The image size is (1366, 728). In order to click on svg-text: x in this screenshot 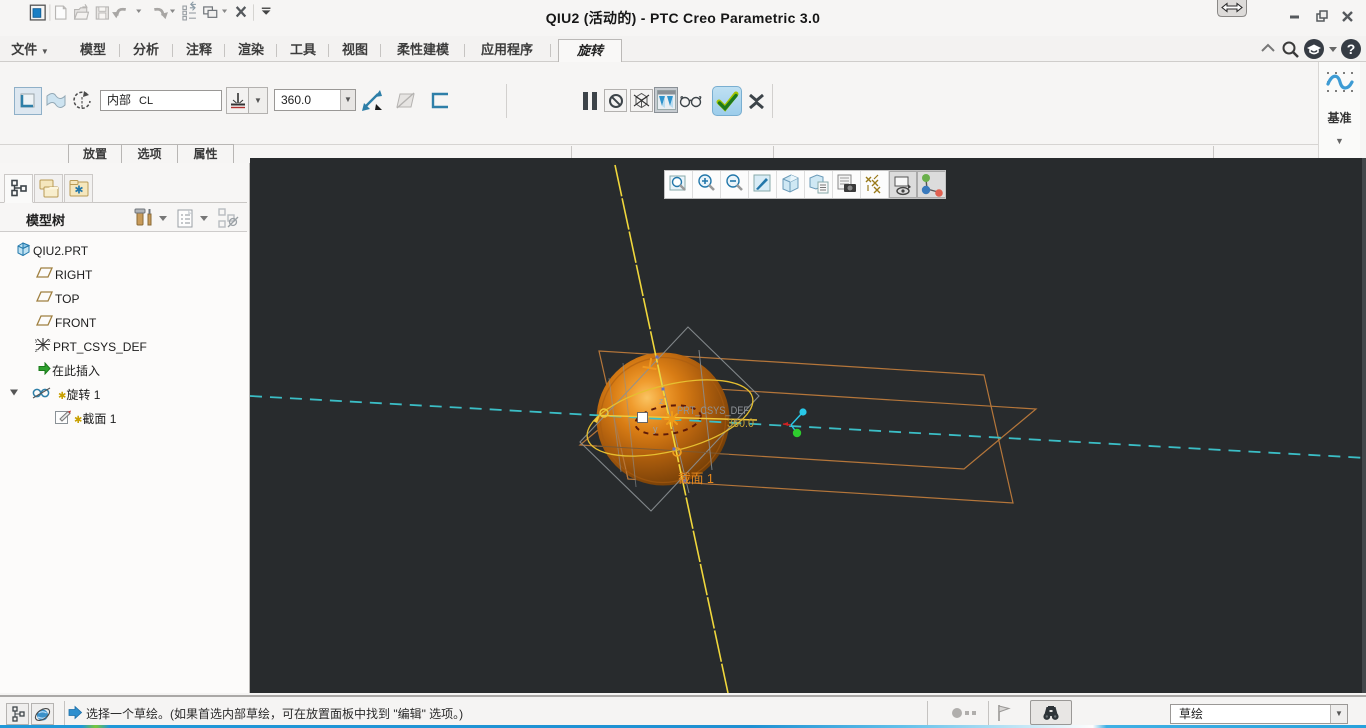, I will do `click(49, 341)`.